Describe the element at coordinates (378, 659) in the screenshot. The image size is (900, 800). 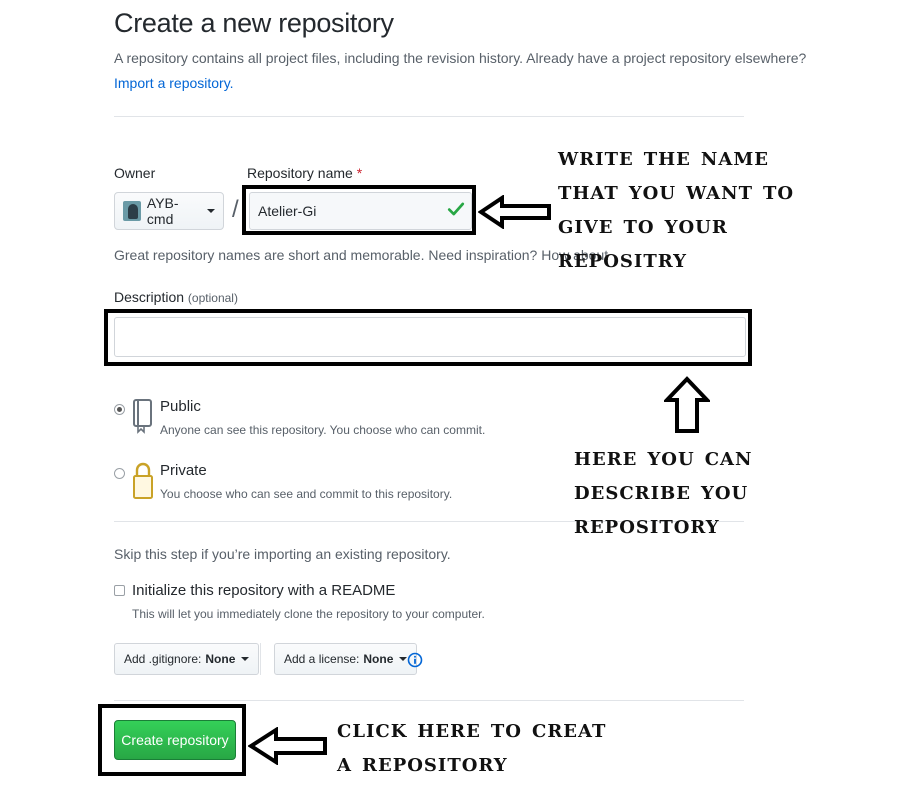
I see `license-value: None` at that location.